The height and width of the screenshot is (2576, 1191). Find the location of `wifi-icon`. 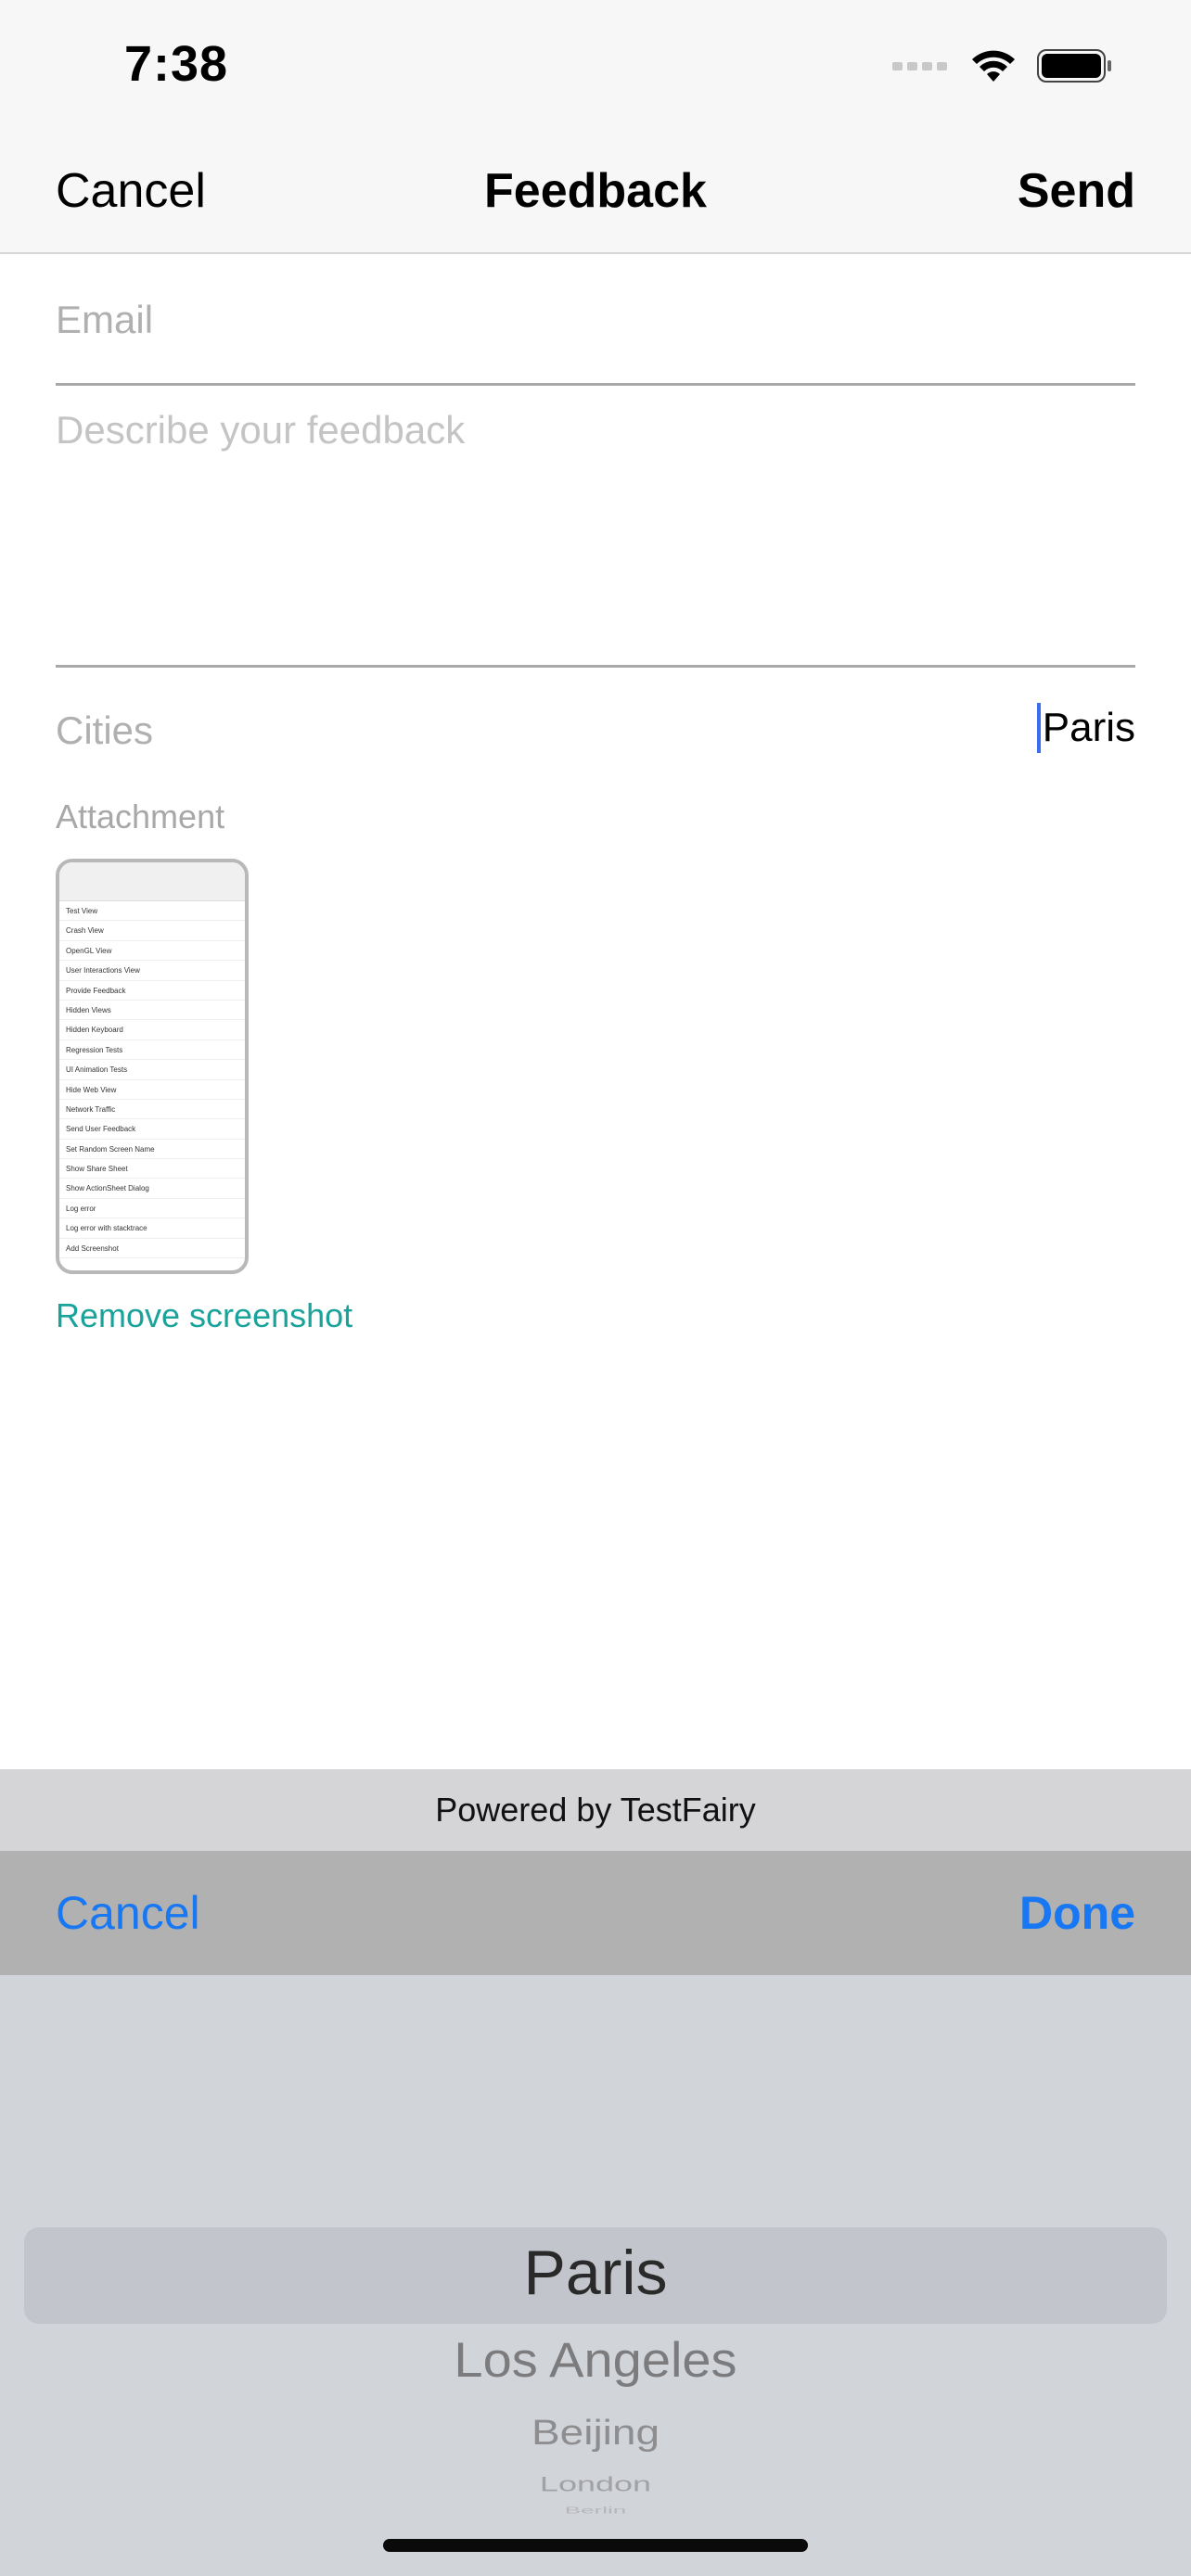

wifi-icon is located at coordinates (993, 68).